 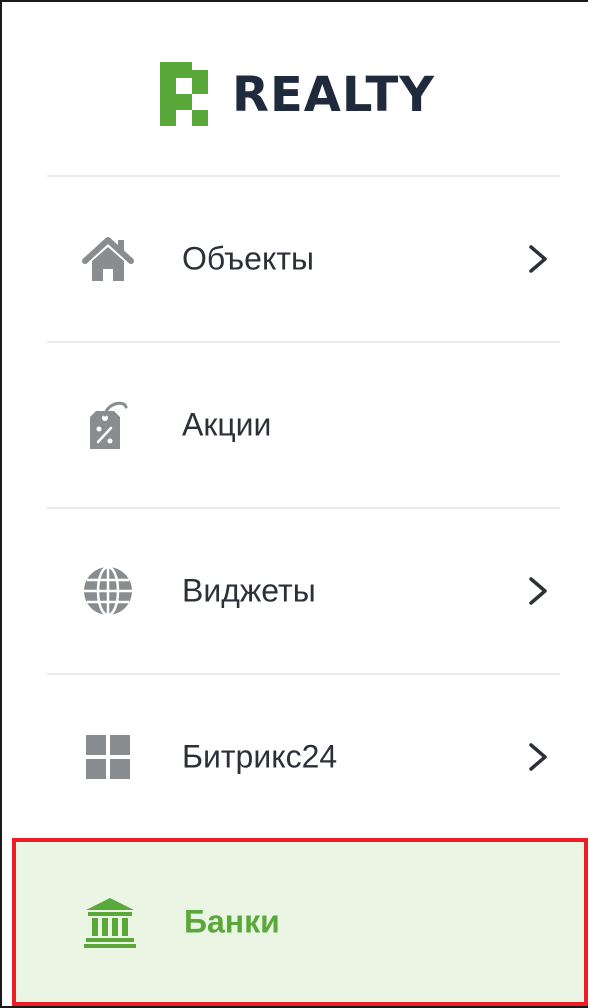 What do you see at coordinates (248, 258) in the screenshot?
I see `menu-item-label: Объекты` at bounding box center [248, 258].